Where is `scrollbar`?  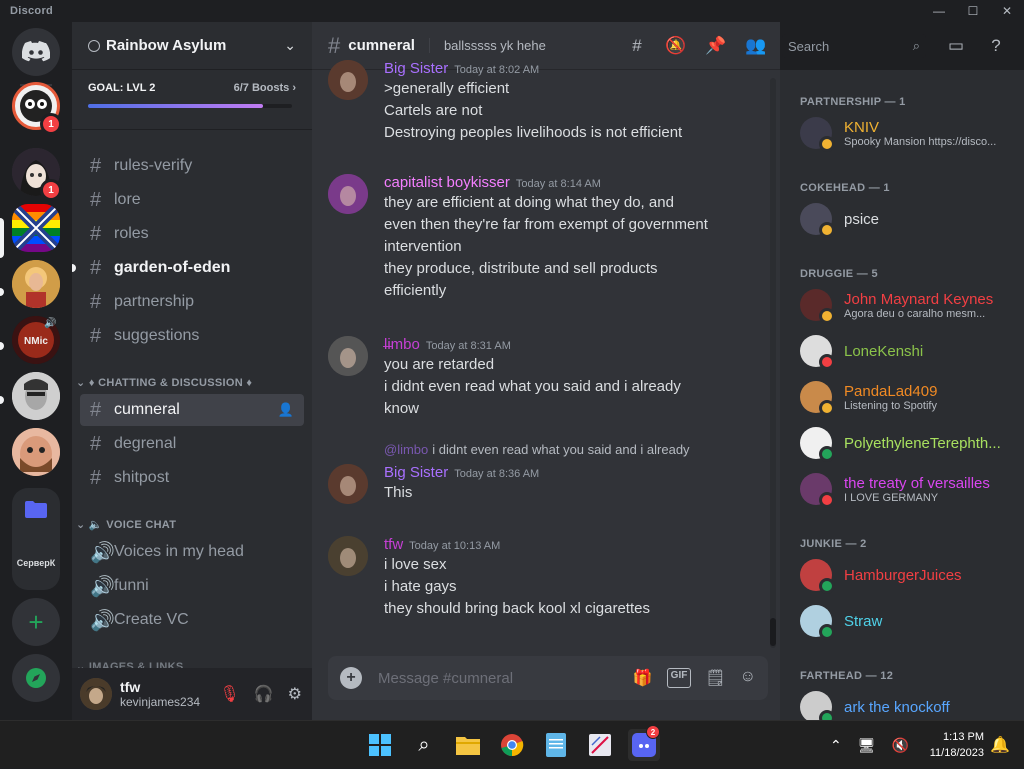 scrollbar is located at coordinates (773, 363).